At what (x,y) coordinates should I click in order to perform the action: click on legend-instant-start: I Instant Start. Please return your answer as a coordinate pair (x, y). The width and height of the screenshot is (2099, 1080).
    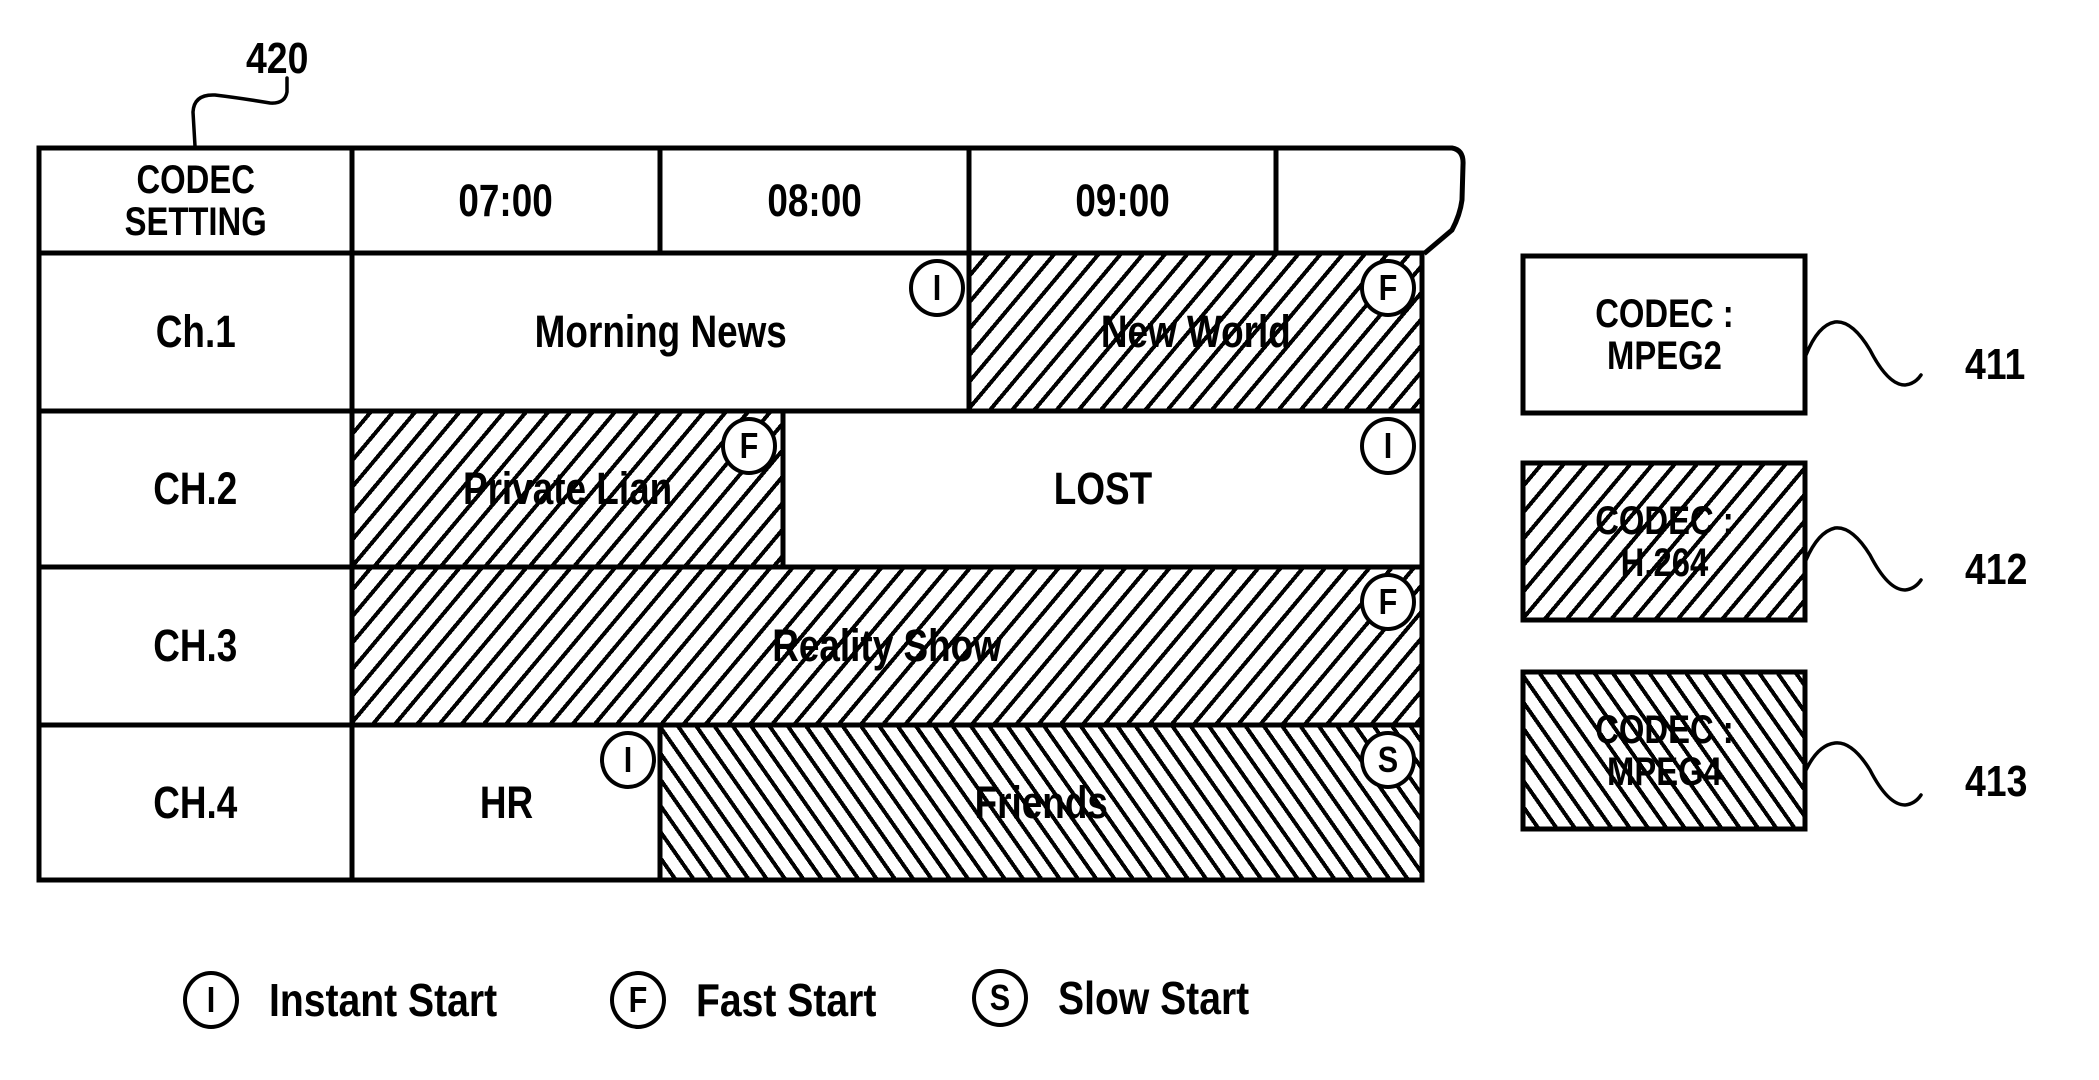
    Looking at the image, I should click on (360, 1000).